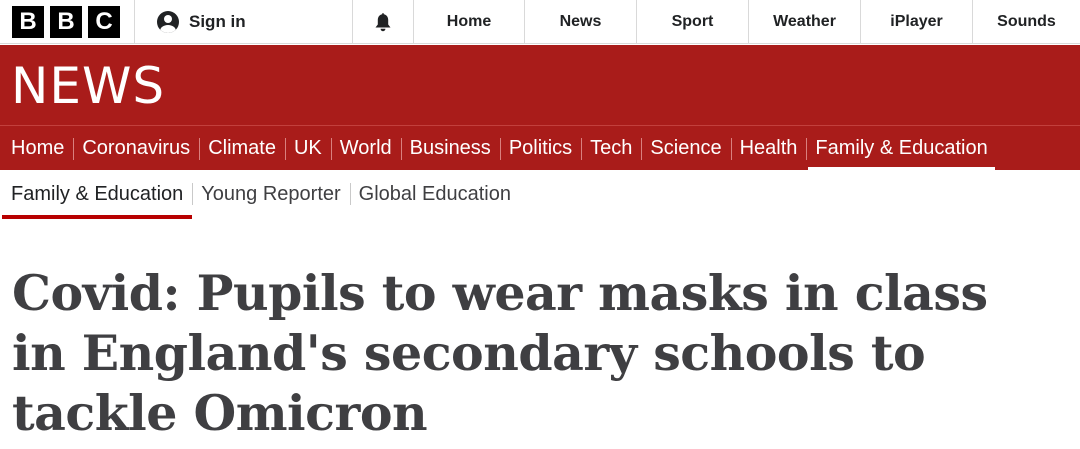 The image size is (1080, 449). Describe the element at coordinates (307, 148) in the screenshot. I see `nav-item-uk: UK` at that location.